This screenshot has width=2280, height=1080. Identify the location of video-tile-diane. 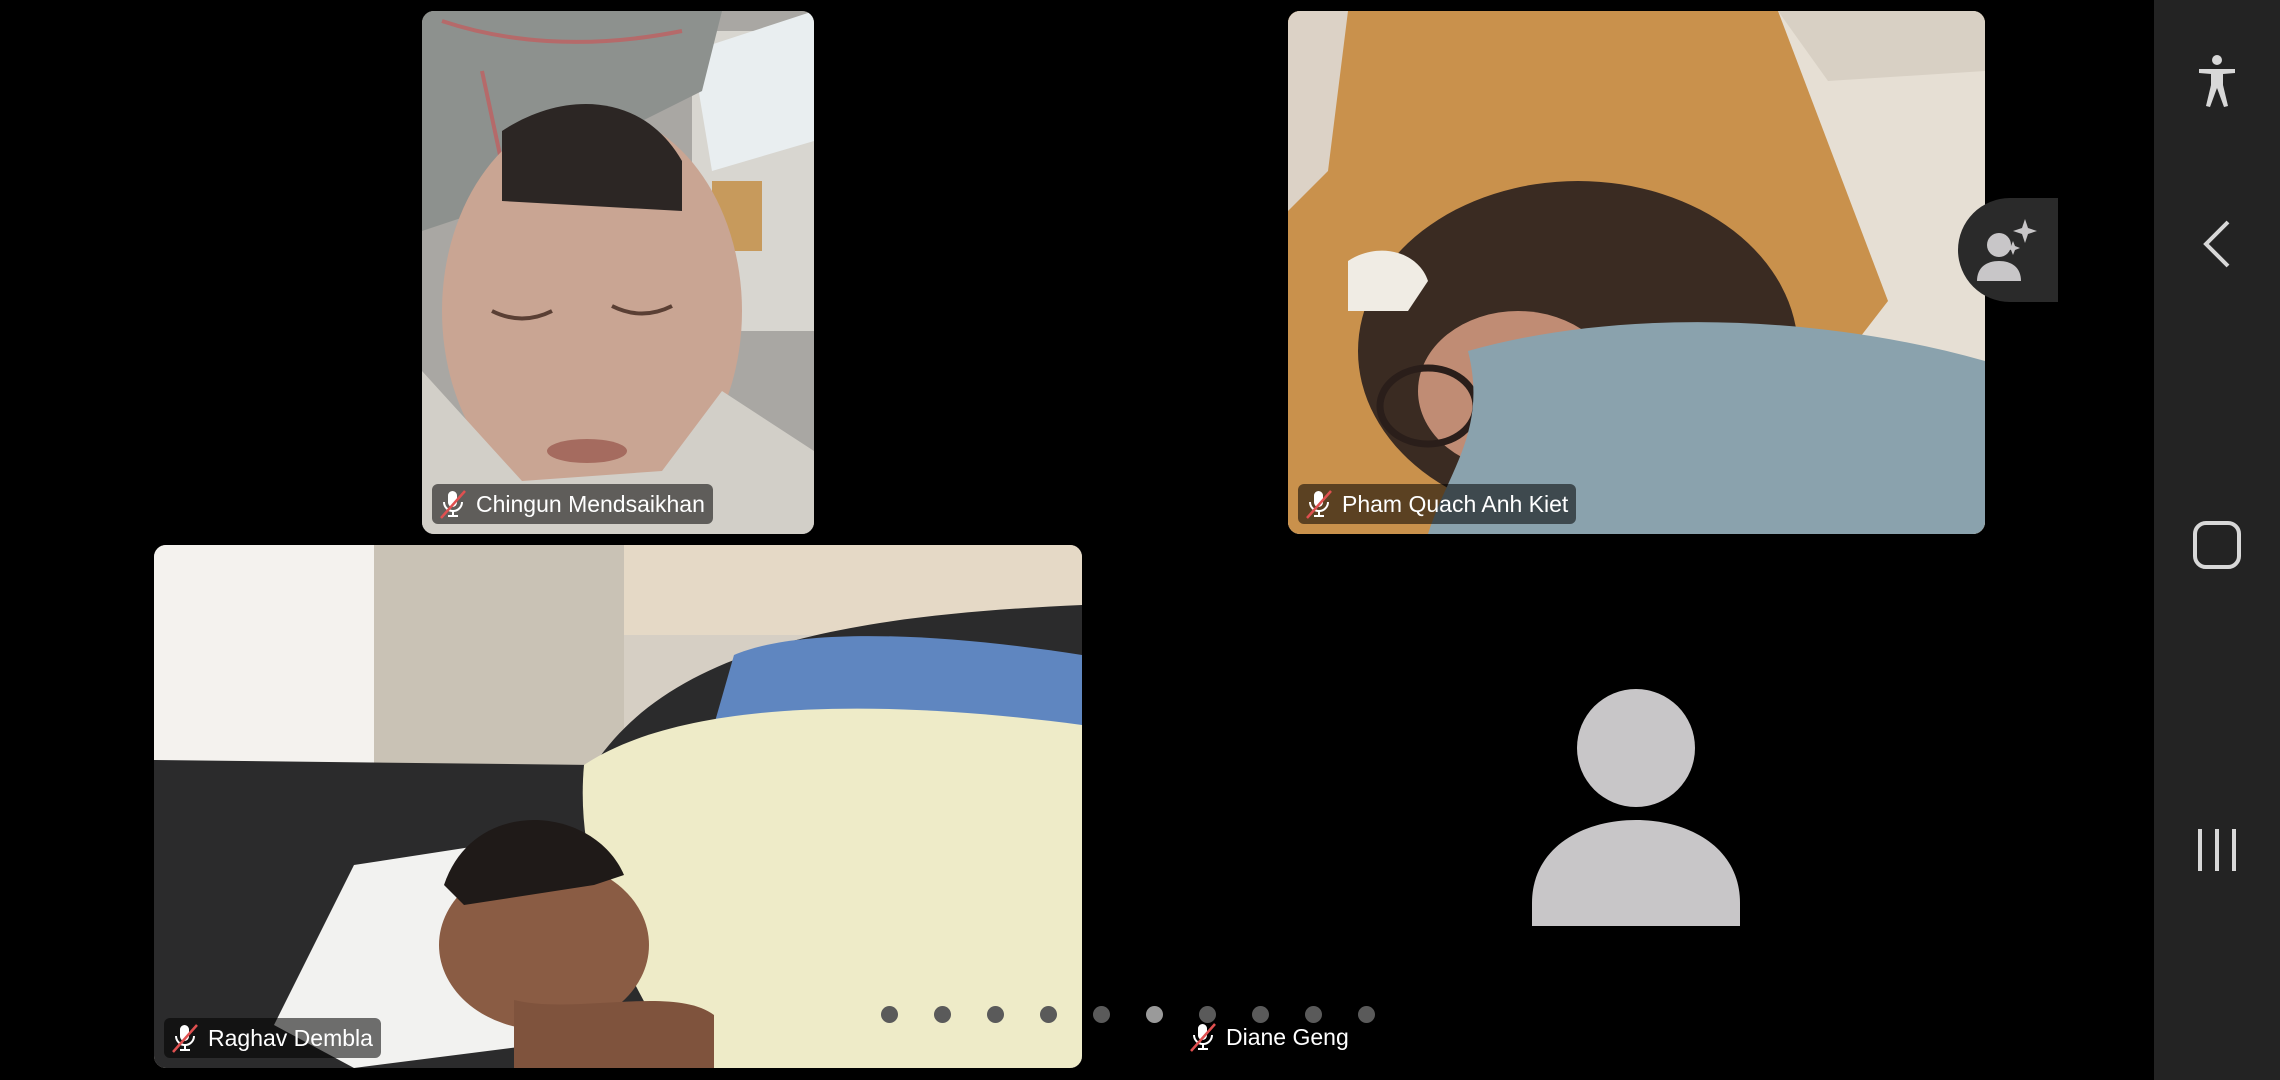
(1637, 807).